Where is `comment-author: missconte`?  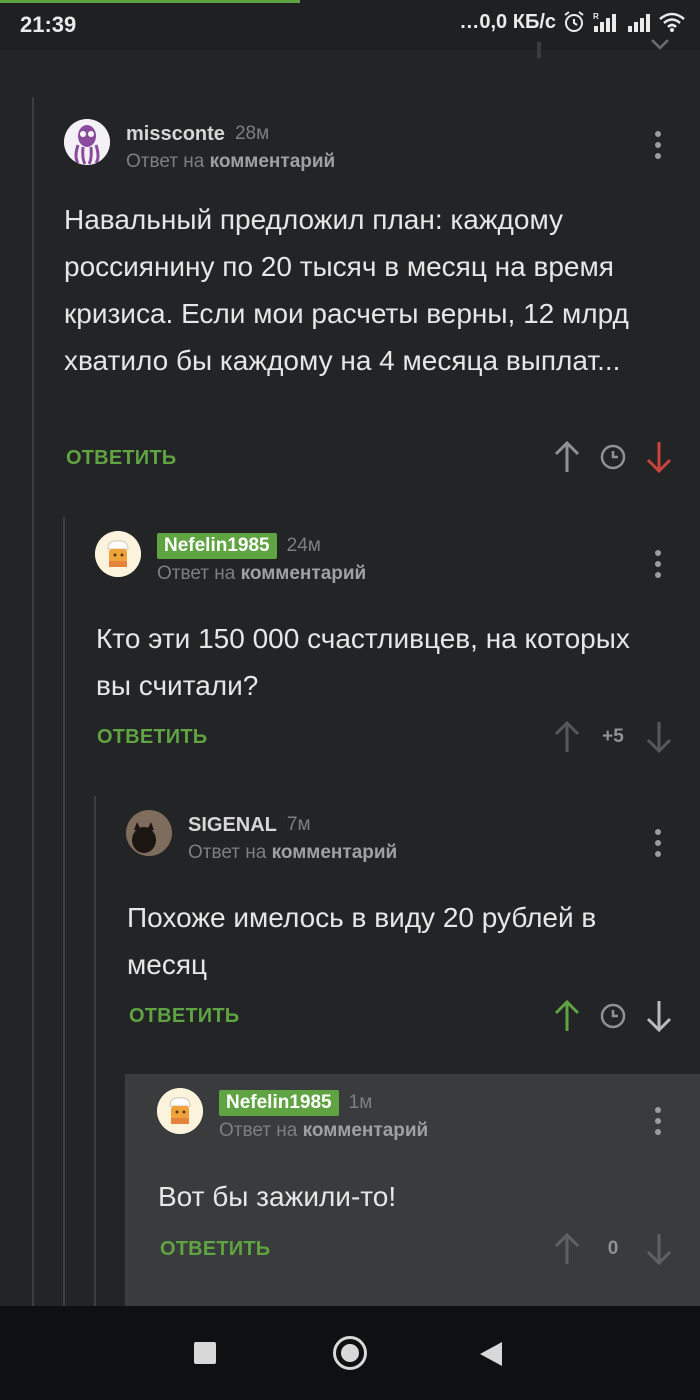 comment-author: missconte is located at coordinates (175, 134).